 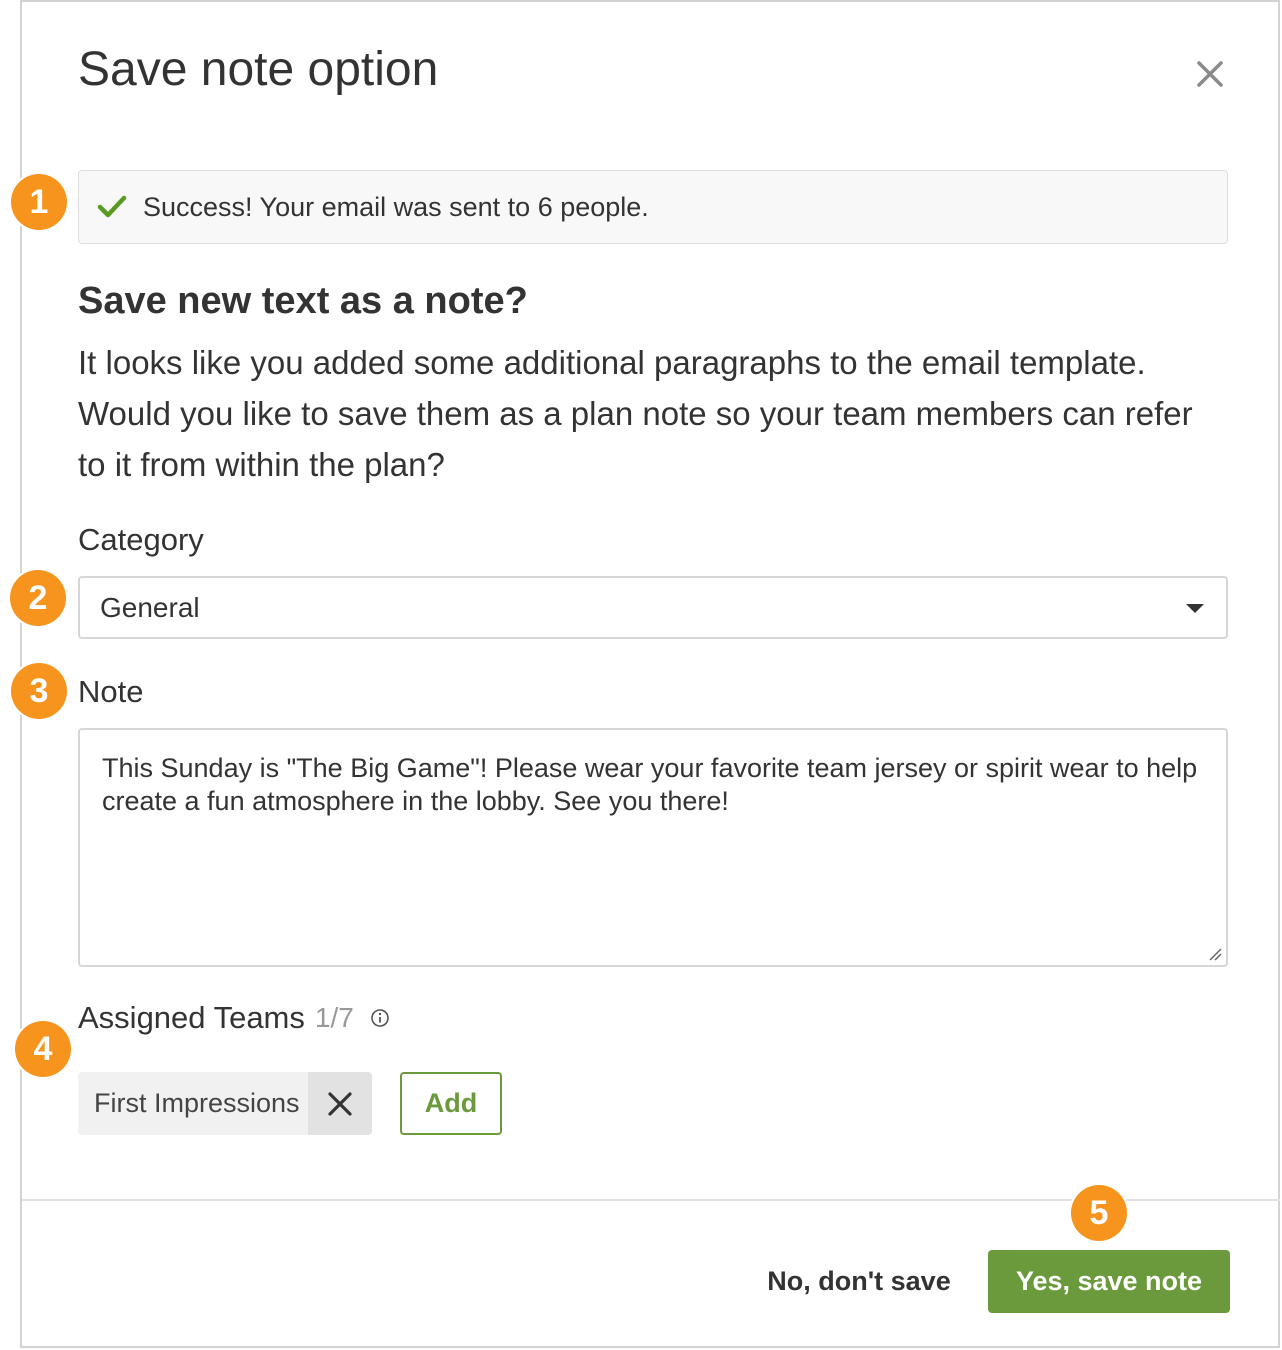 What do you see at coordinates (112, 206) in the screenshot?
I see `checkmark-icon` at bounding box center [112, 206].